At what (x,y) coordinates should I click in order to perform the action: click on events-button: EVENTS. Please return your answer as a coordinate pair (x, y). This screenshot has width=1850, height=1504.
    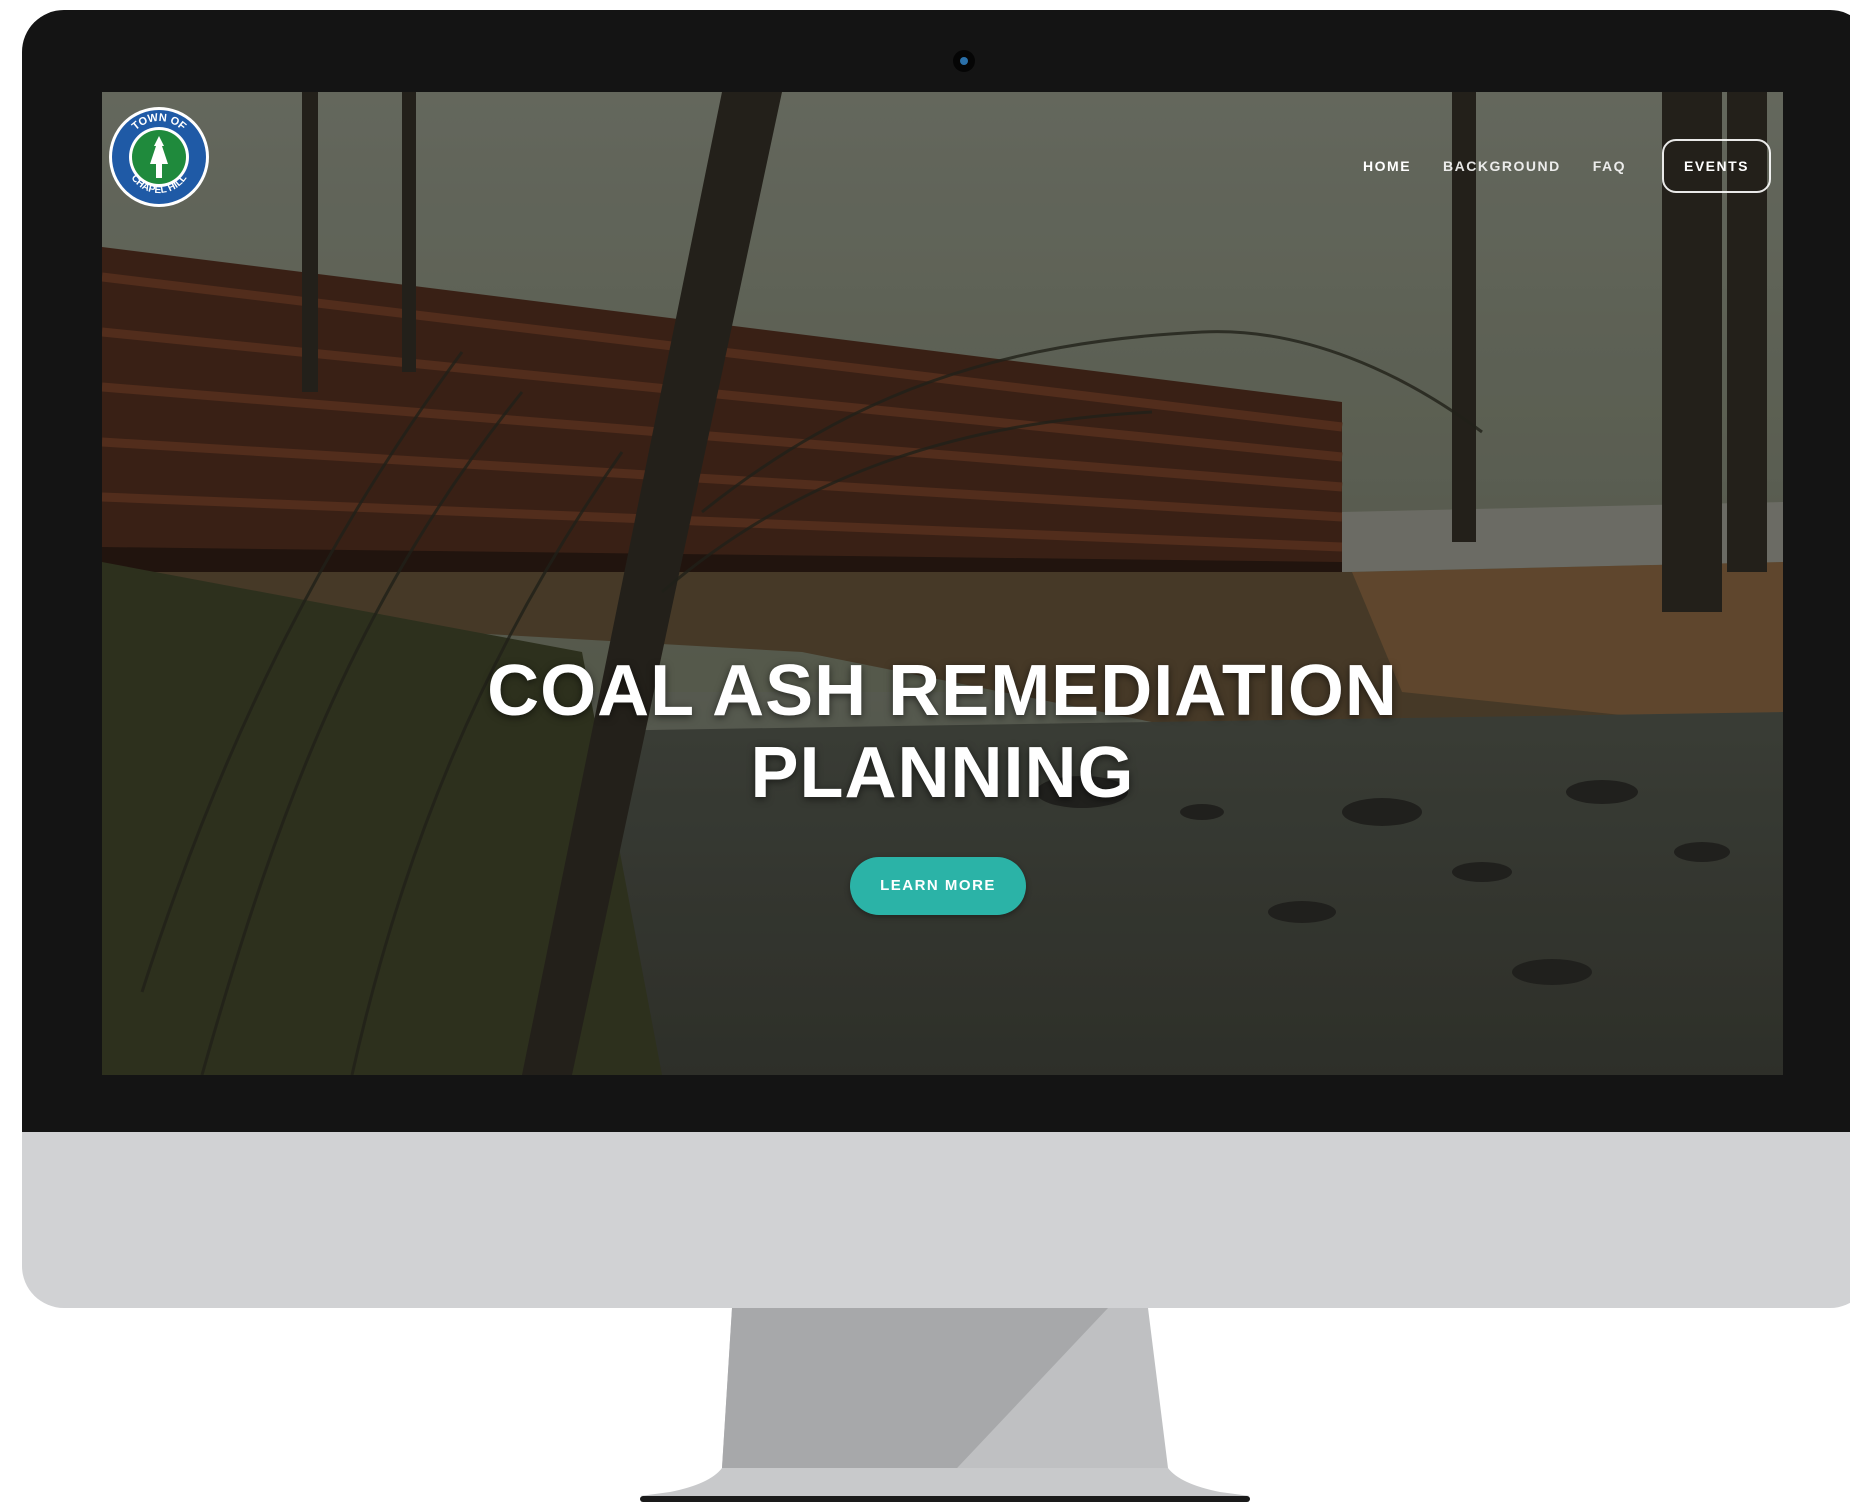
    Looking at the image, I should click on (1716, 166).